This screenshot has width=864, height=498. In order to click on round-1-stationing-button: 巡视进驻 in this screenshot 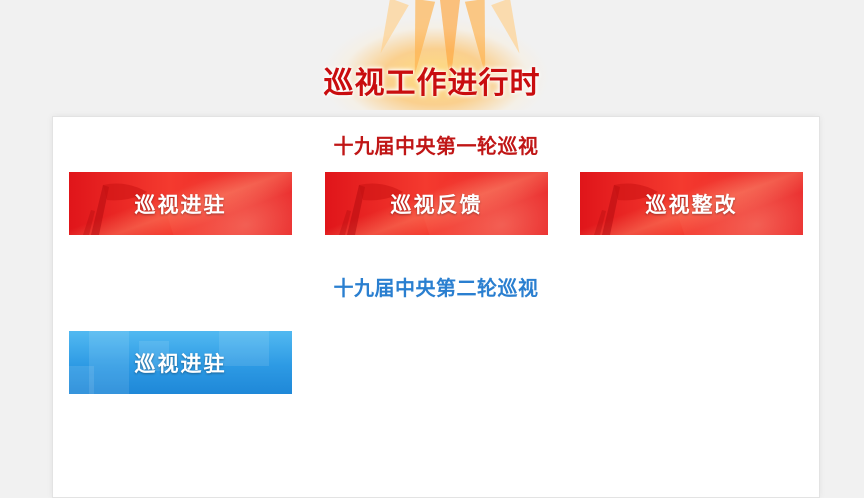, I will do `click(180, 203)`.